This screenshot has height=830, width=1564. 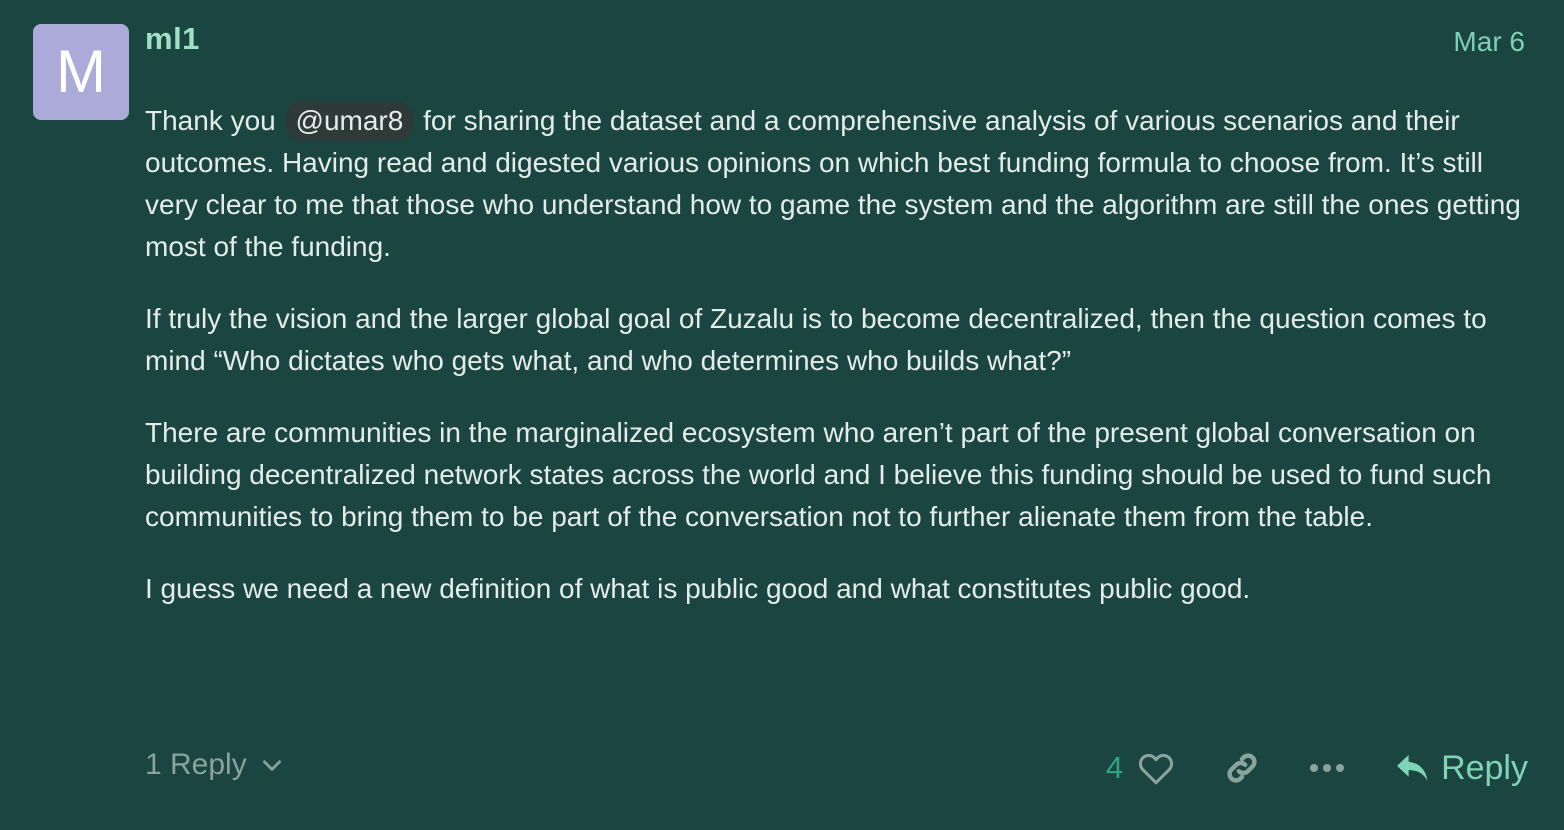 I want to click on replies-label: 1 Reply, so click(x=196, y=764).